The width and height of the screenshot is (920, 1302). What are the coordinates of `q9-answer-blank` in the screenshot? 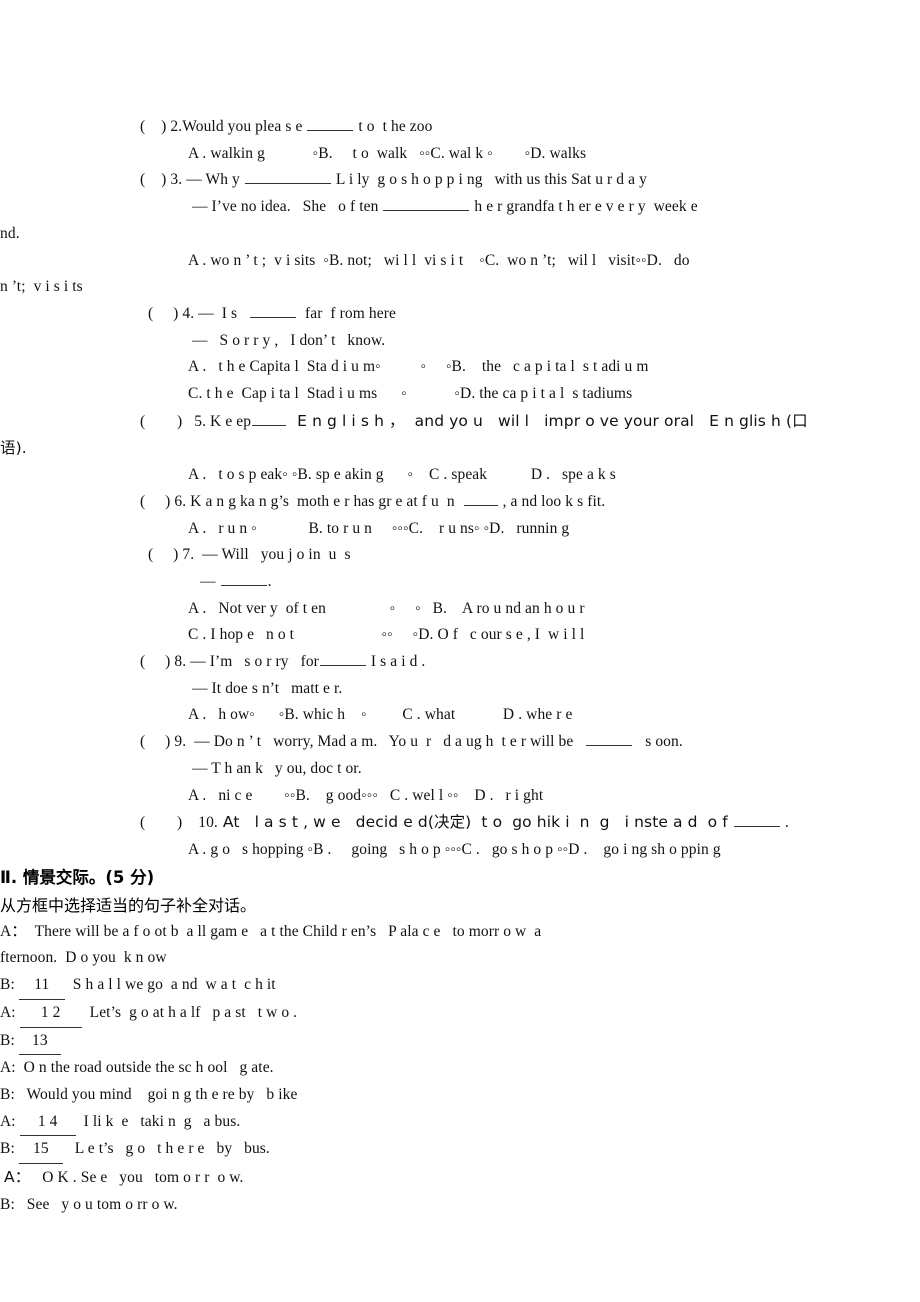 It's located at (609, 738).